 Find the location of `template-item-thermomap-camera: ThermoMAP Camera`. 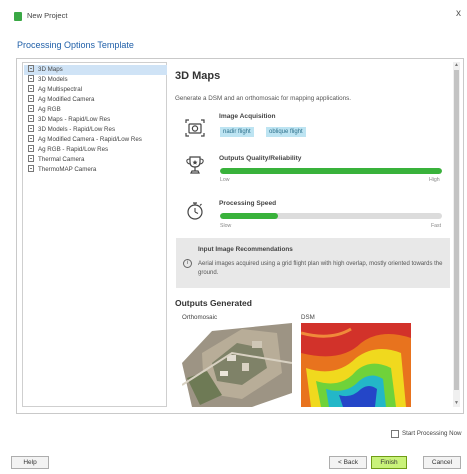

template-item-thermomap-camera: ThermoMAP Camera is located at coordinates (95, 170).